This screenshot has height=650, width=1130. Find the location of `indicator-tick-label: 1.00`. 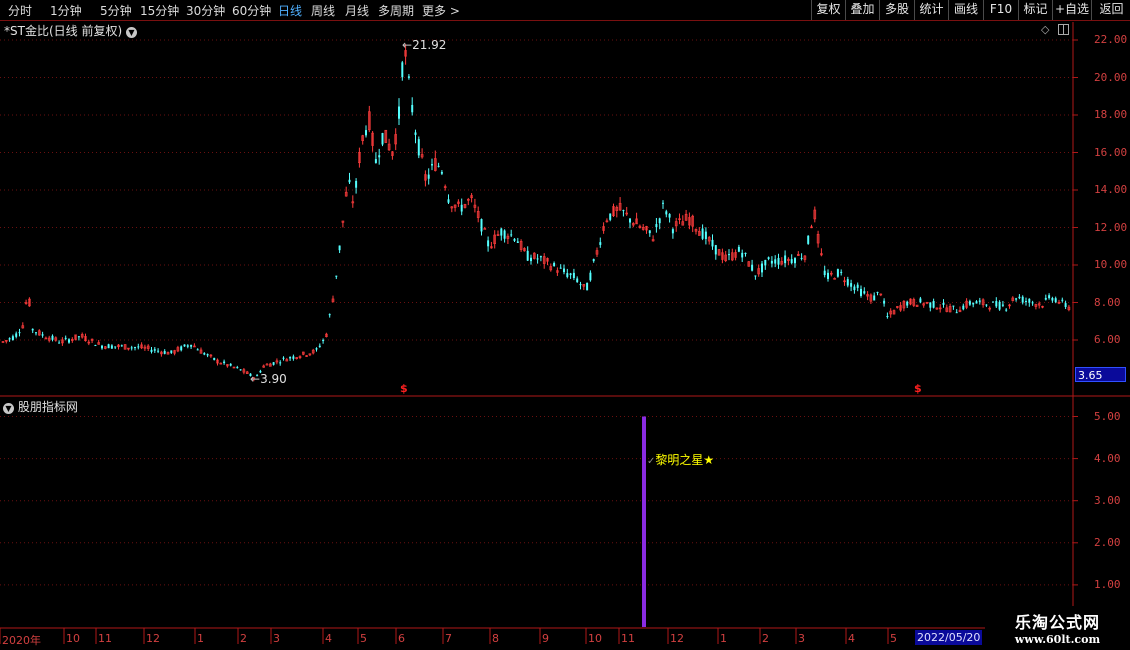

indicator-tick-label: 1.00 is located at coordinates (1107, 584).